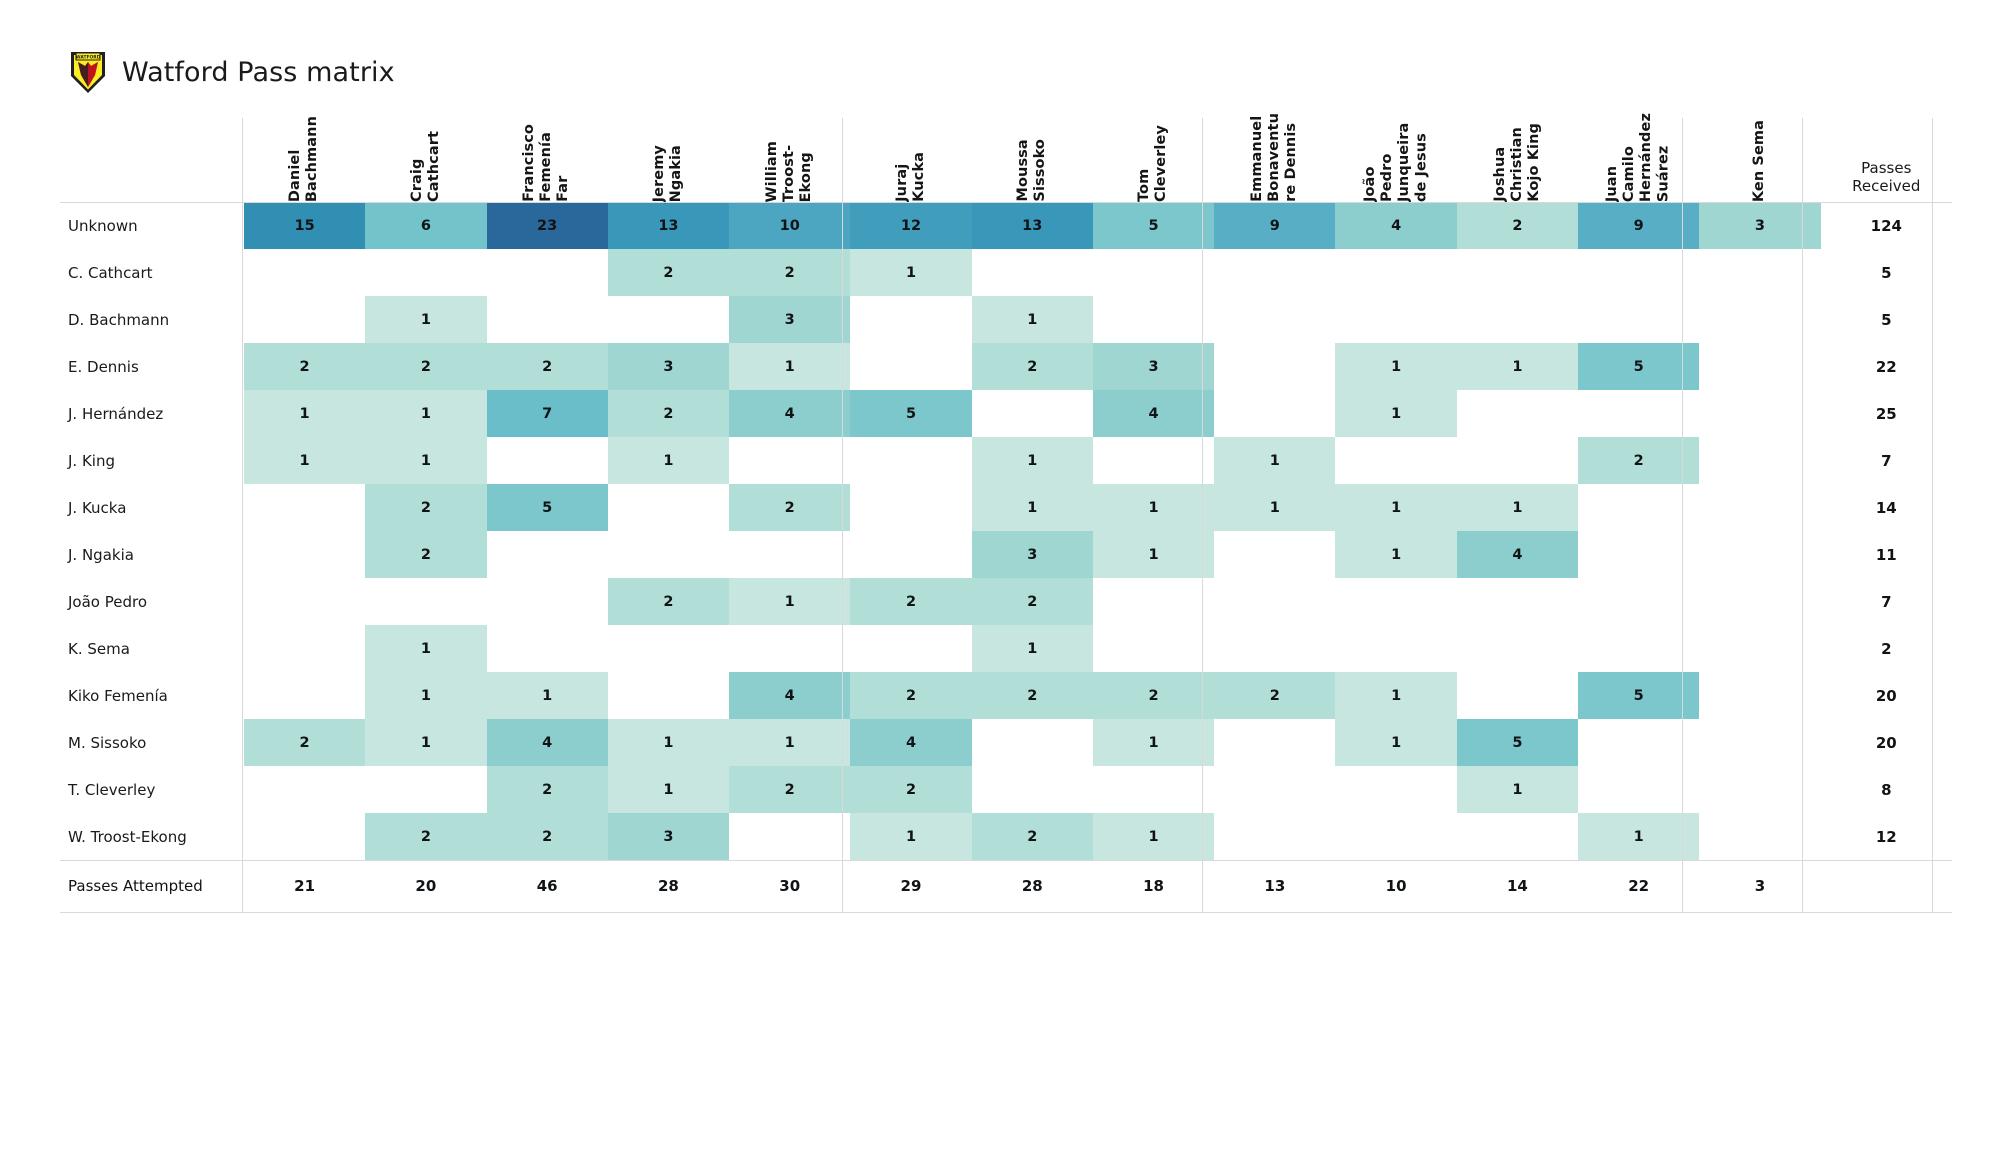  I want to click on table-row: K. Sema 1 1 2, so click(1006, 648).